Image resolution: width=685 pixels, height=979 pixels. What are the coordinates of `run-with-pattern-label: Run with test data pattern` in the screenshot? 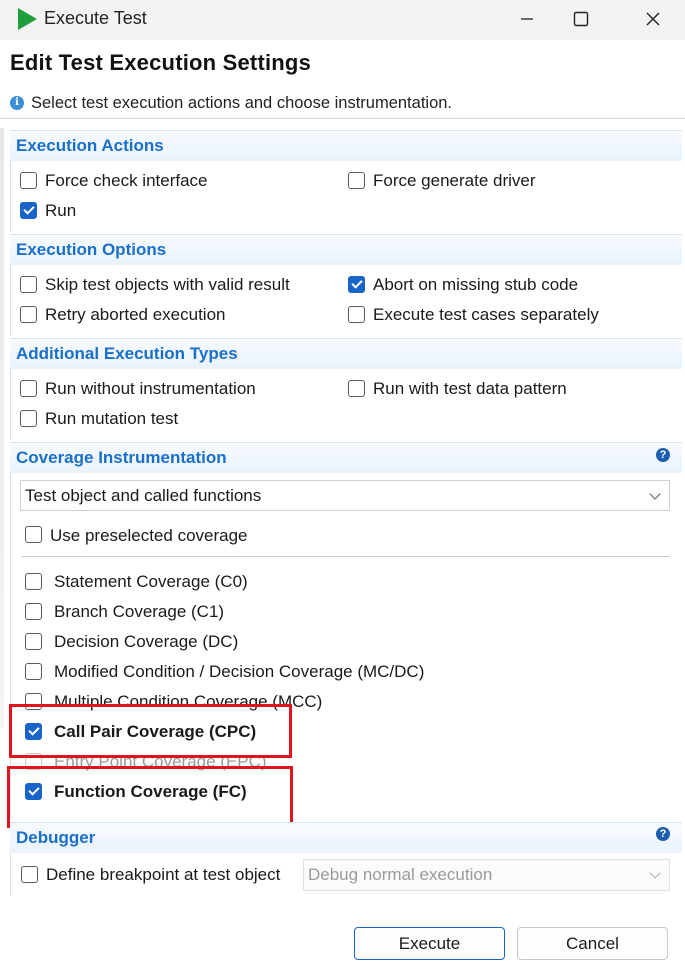 It's located at (470, 388).